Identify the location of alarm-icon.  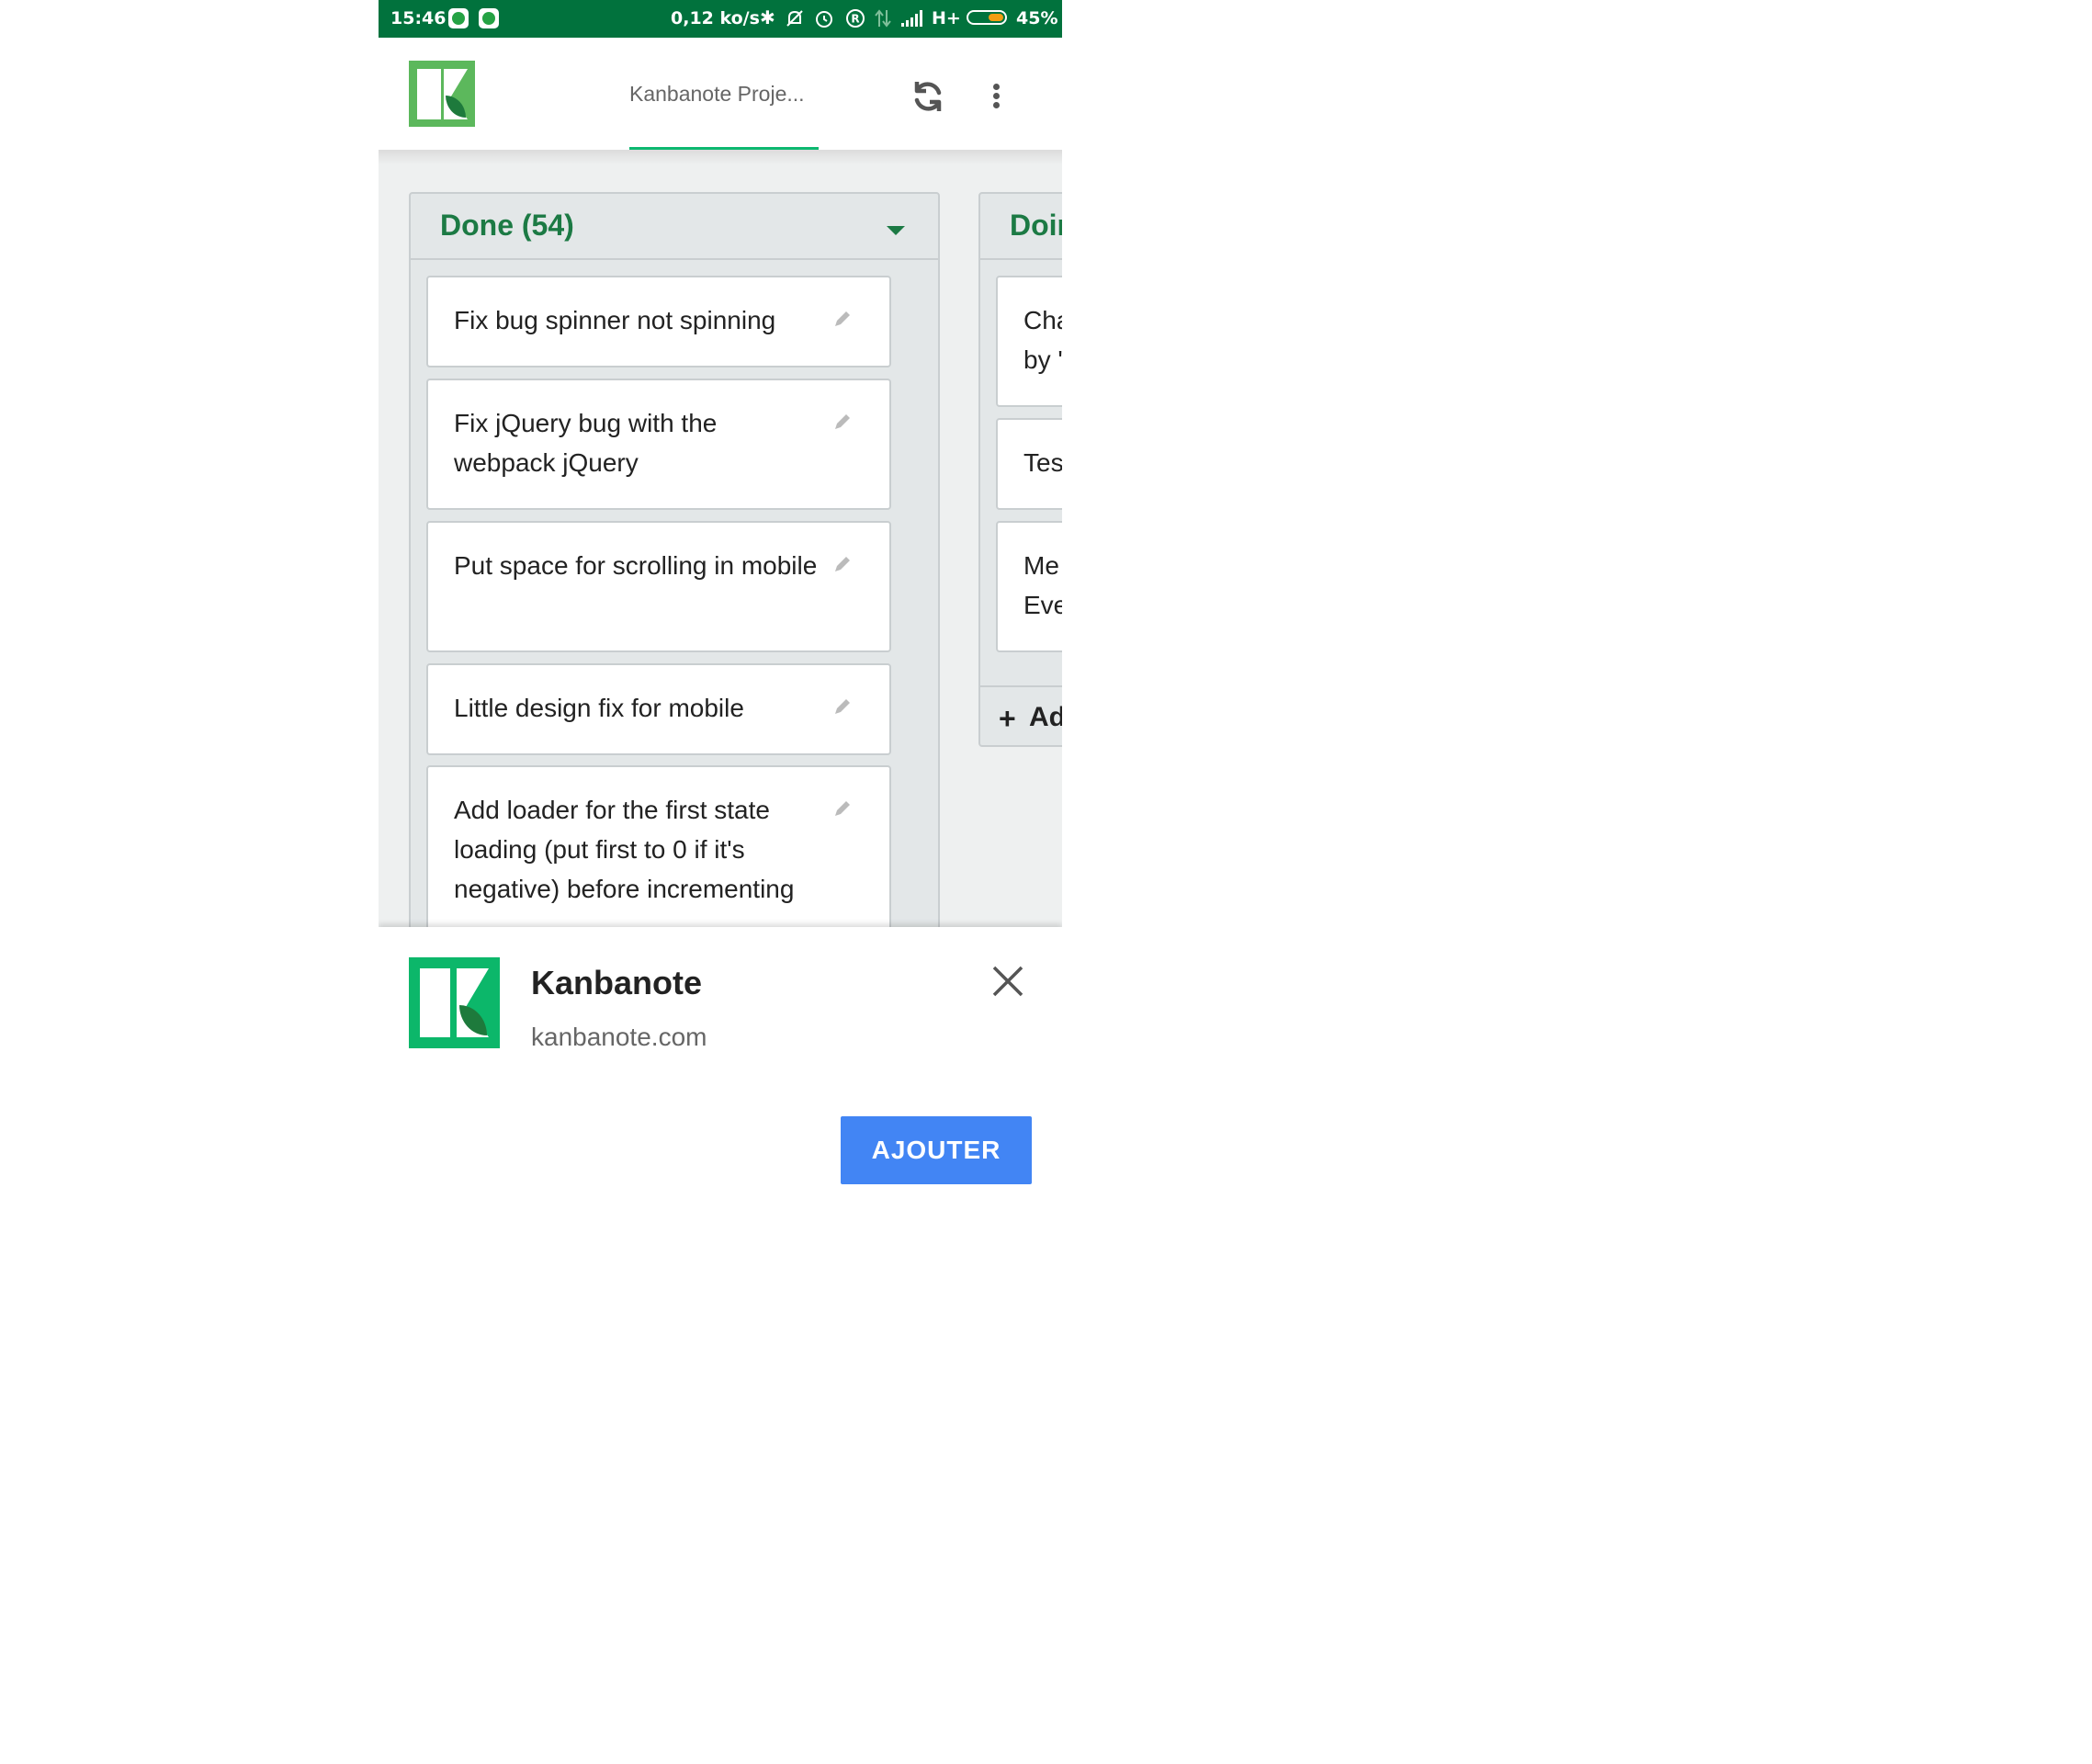
(824, 19).